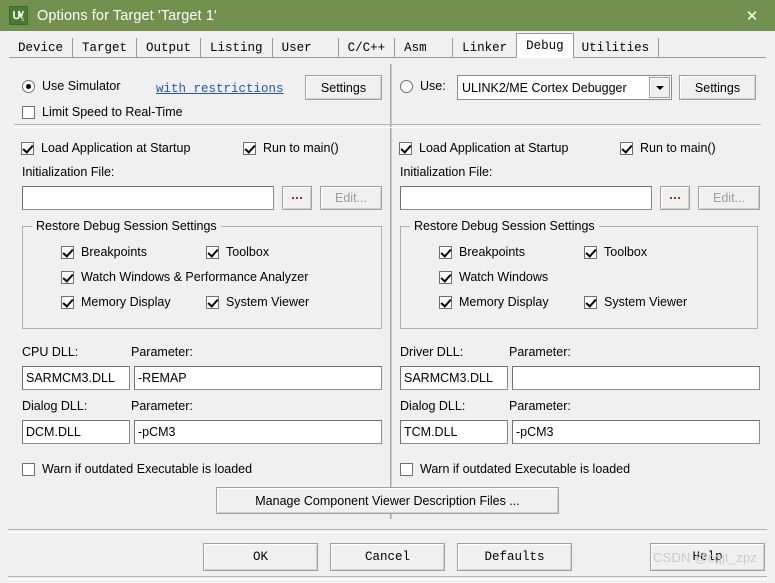 The height and width of the screenshot is (583, 775). Describe the element at coordinates (514, 557) in the screenshot. I see `defaults-button: Defaults` at that location.